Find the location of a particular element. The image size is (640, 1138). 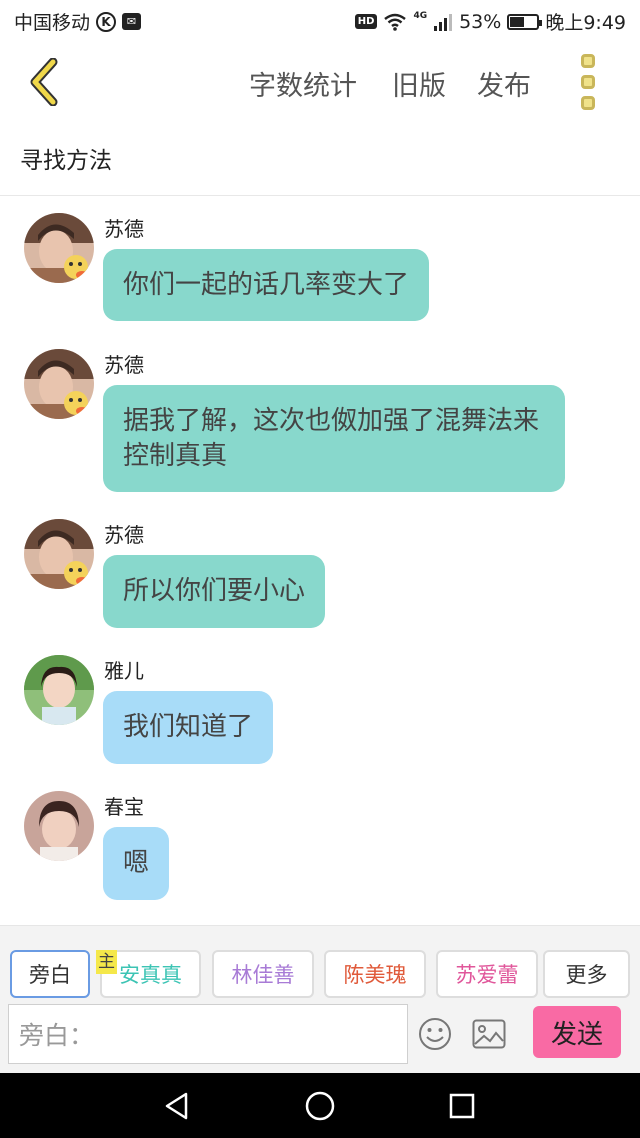

message-bubble: 你们一起的话几率变大了 is located at coordinates (266, 285).